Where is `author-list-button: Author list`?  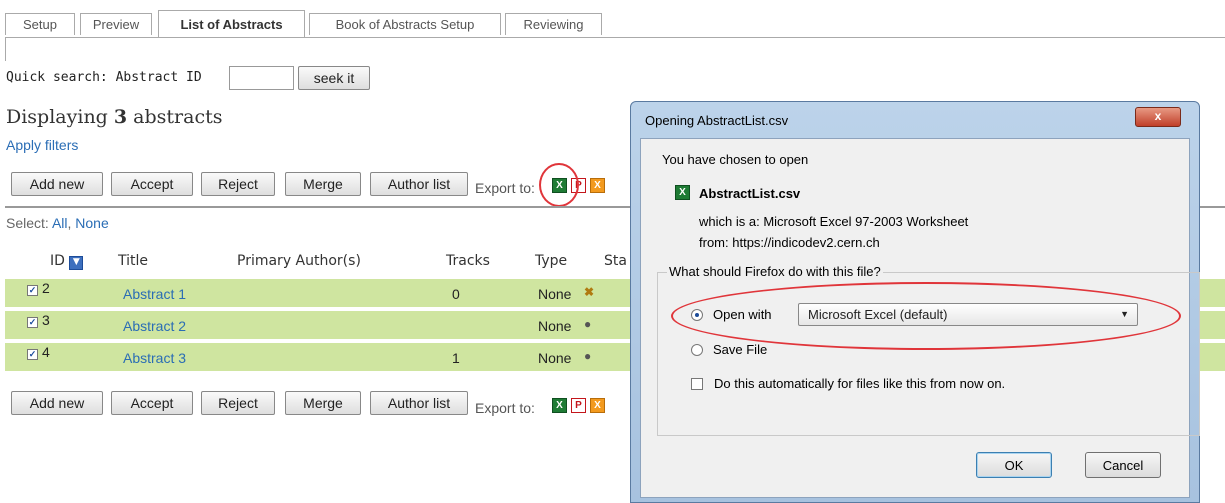 author-list-button: Author list is located at coordinates (419, 184).